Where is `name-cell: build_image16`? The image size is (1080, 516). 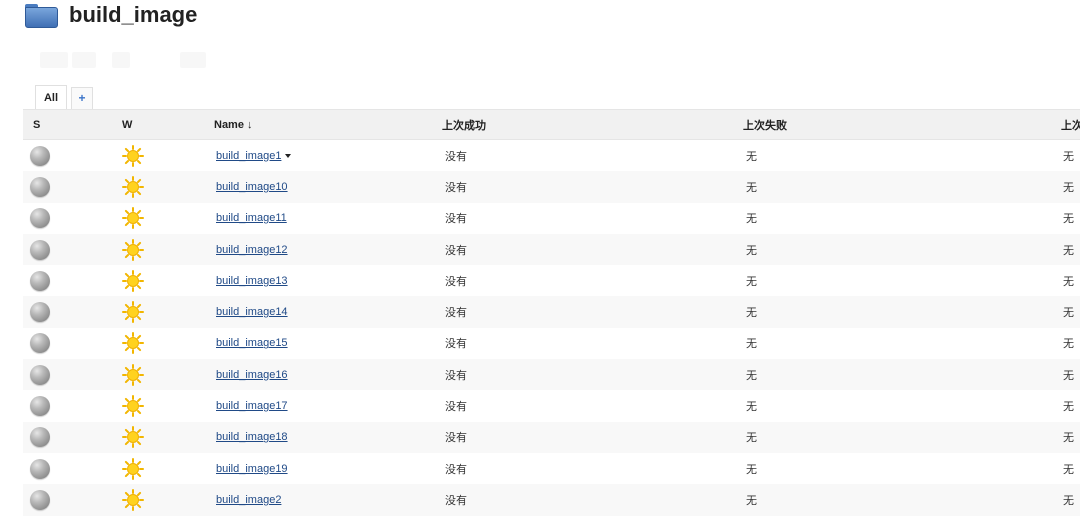
name-cell: build_image16 is located at coordinates (328, 375).